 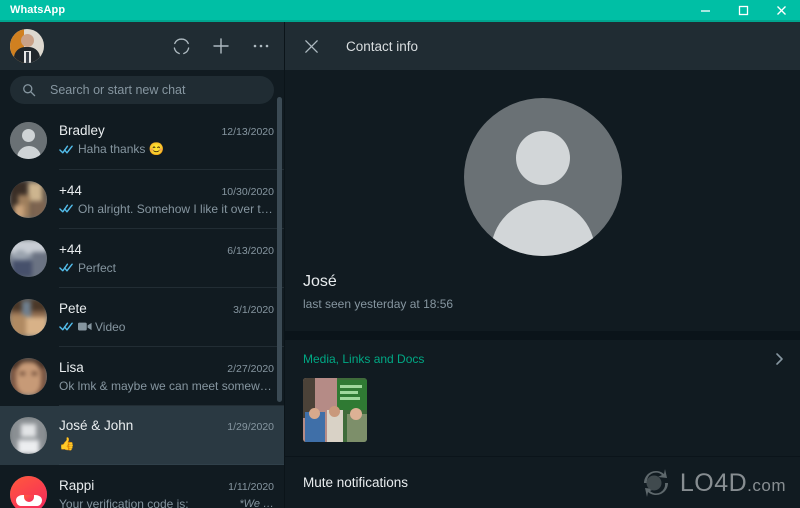 What do you see at coordinates (250, 250) in the screenshot?
I see `chat-date: 6/13/2020` at bounding box center [250, 250].